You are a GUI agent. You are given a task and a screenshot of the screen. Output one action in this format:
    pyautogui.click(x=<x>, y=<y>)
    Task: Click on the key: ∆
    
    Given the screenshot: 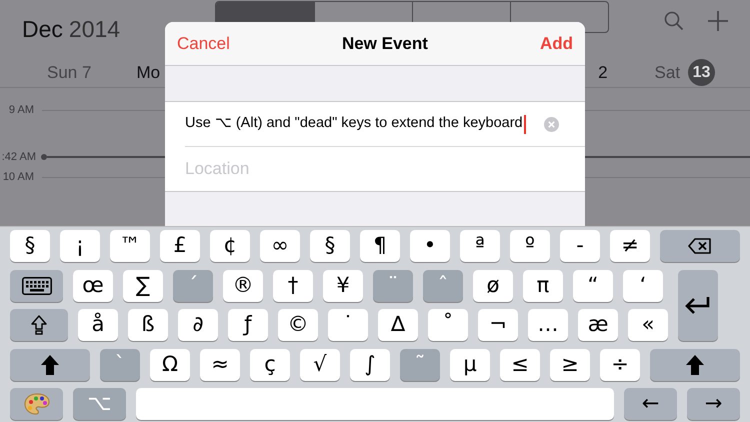 What is the action you would take?
    pyautogui.click(x=398, y=325)
    